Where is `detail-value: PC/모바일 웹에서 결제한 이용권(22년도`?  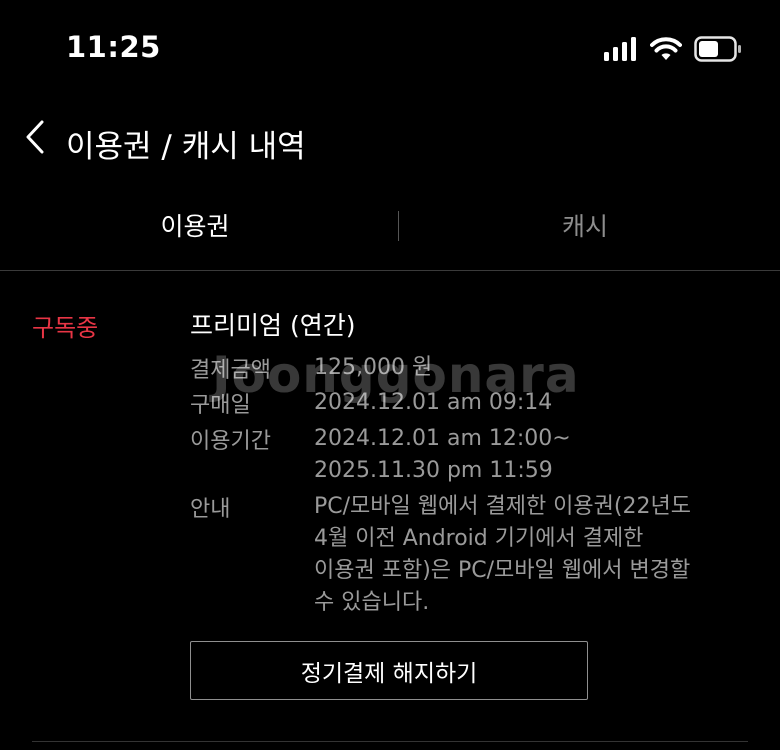
detail-value: PC/모바일 웹에서 결제한 이용권(22년도 is located at coordinates (502, 506).